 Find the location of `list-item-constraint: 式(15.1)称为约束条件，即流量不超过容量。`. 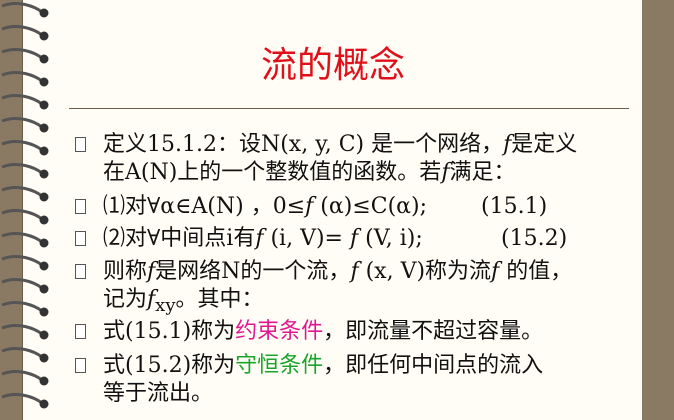

list-item-constraint: 式(15.1)称为约束条件，即流量不超过容量。 is located at coordinates (355, 332).